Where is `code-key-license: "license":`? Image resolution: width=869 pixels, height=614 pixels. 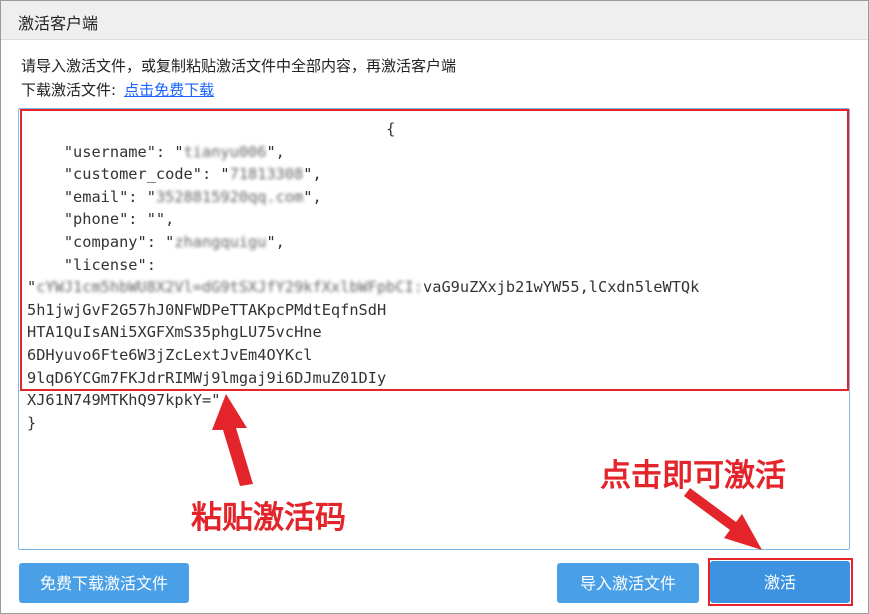
code-key-license: "license": is located at coordinates (91, 264).